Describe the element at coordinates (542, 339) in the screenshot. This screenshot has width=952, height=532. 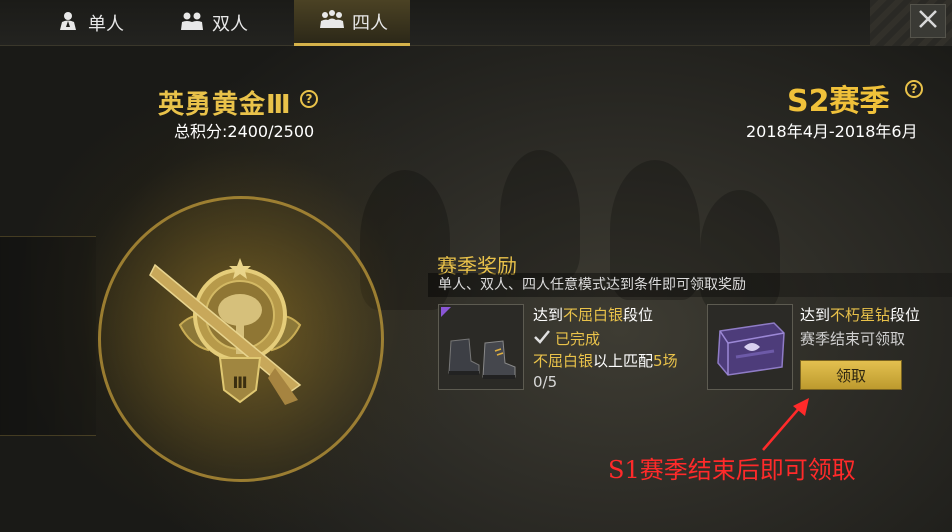
I see `checkmark-icon` at that location.